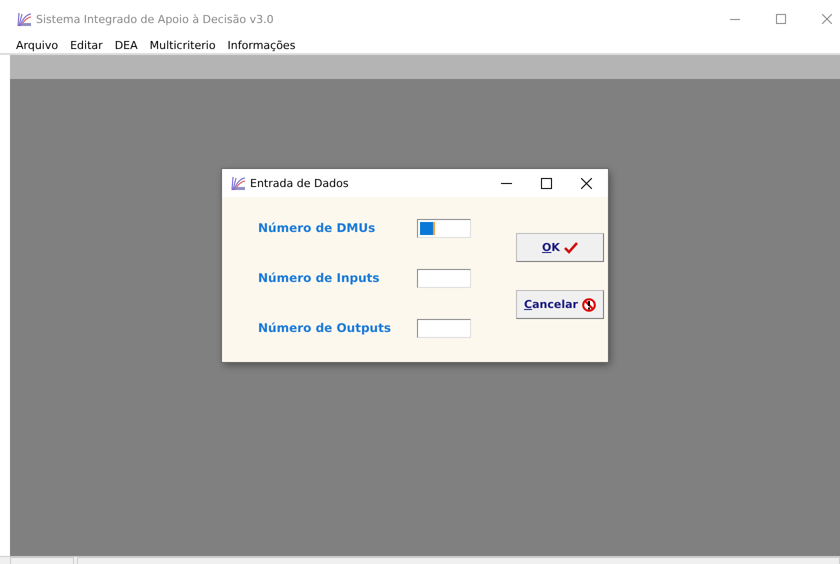  I want to click on menu-item: Arquivo, so click(37, 45).